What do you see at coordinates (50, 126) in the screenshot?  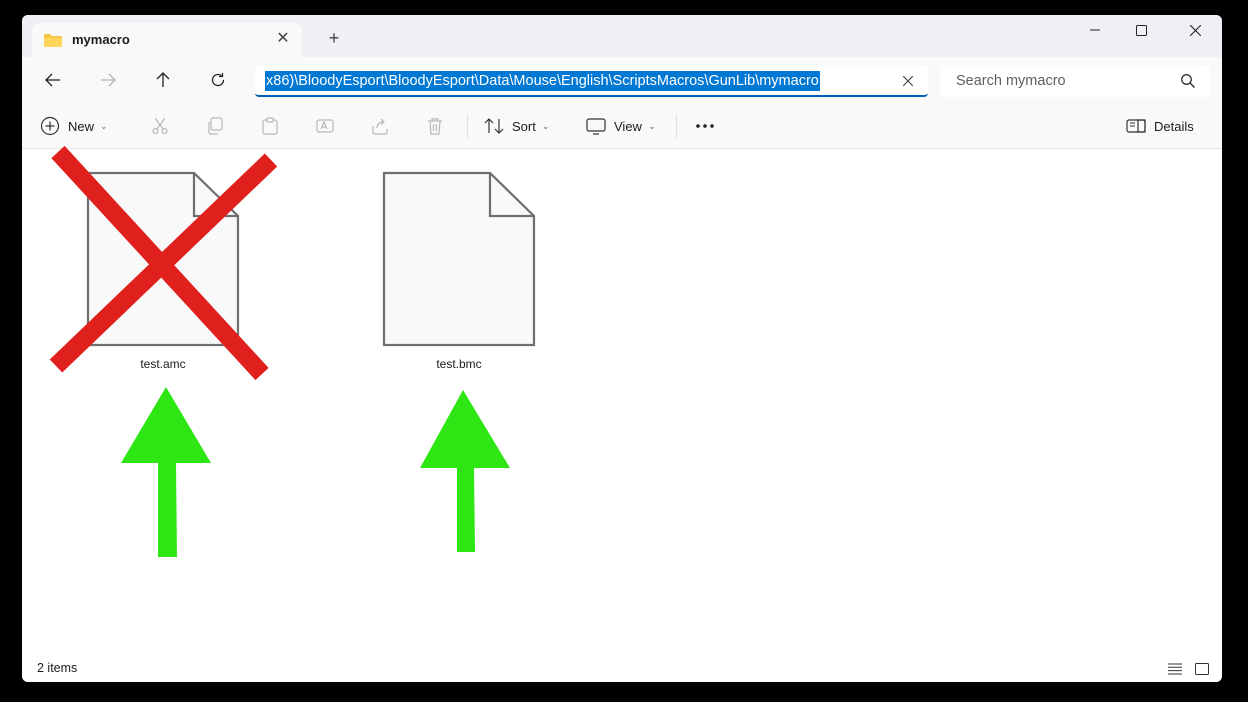 I see `plus-circle-icon` at bounding box center [50, 126].